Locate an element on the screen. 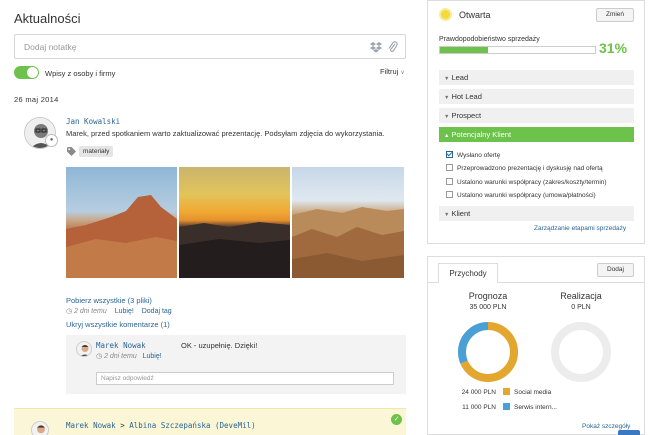 The height and width of the screenshot is (435, 650). feed-source-toggle is located at coordinates (26, 72).